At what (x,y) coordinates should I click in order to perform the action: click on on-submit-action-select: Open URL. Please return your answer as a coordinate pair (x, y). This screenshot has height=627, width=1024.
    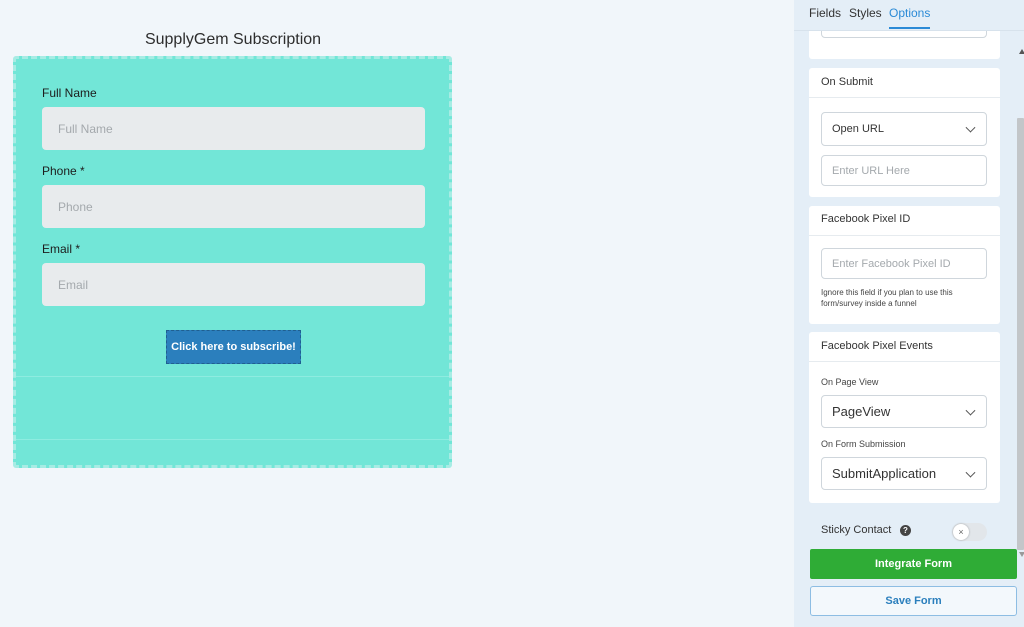
    Looking at the image, I should click on (904, 129).